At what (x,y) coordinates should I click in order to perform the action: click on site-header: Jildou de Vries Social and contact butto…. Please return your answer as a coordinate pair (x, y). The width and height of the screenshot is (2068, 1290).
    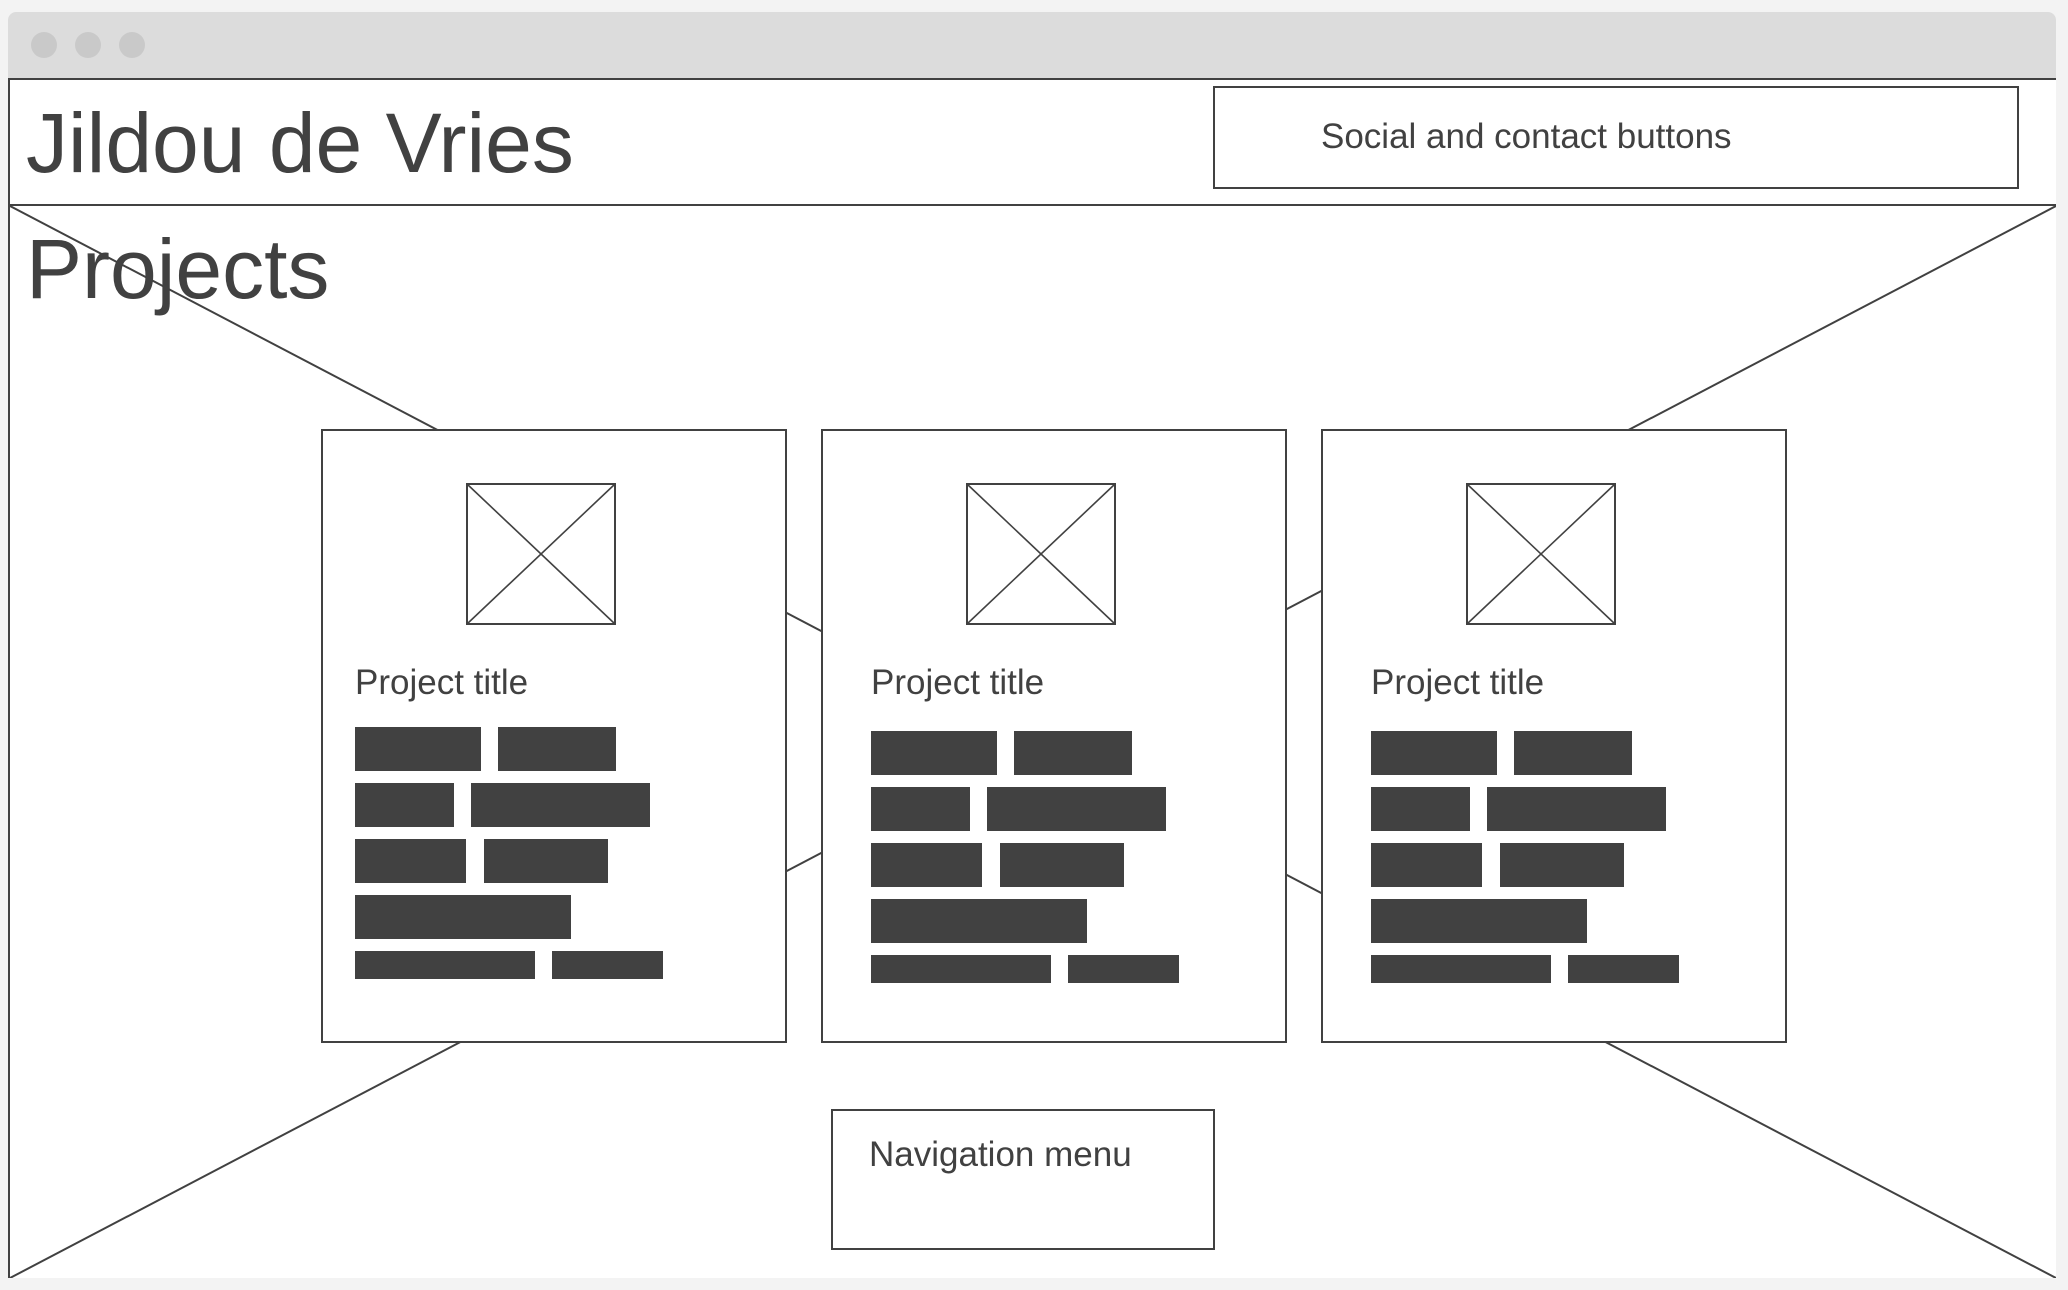
    Looking at the image, I should click on (1033, 143).